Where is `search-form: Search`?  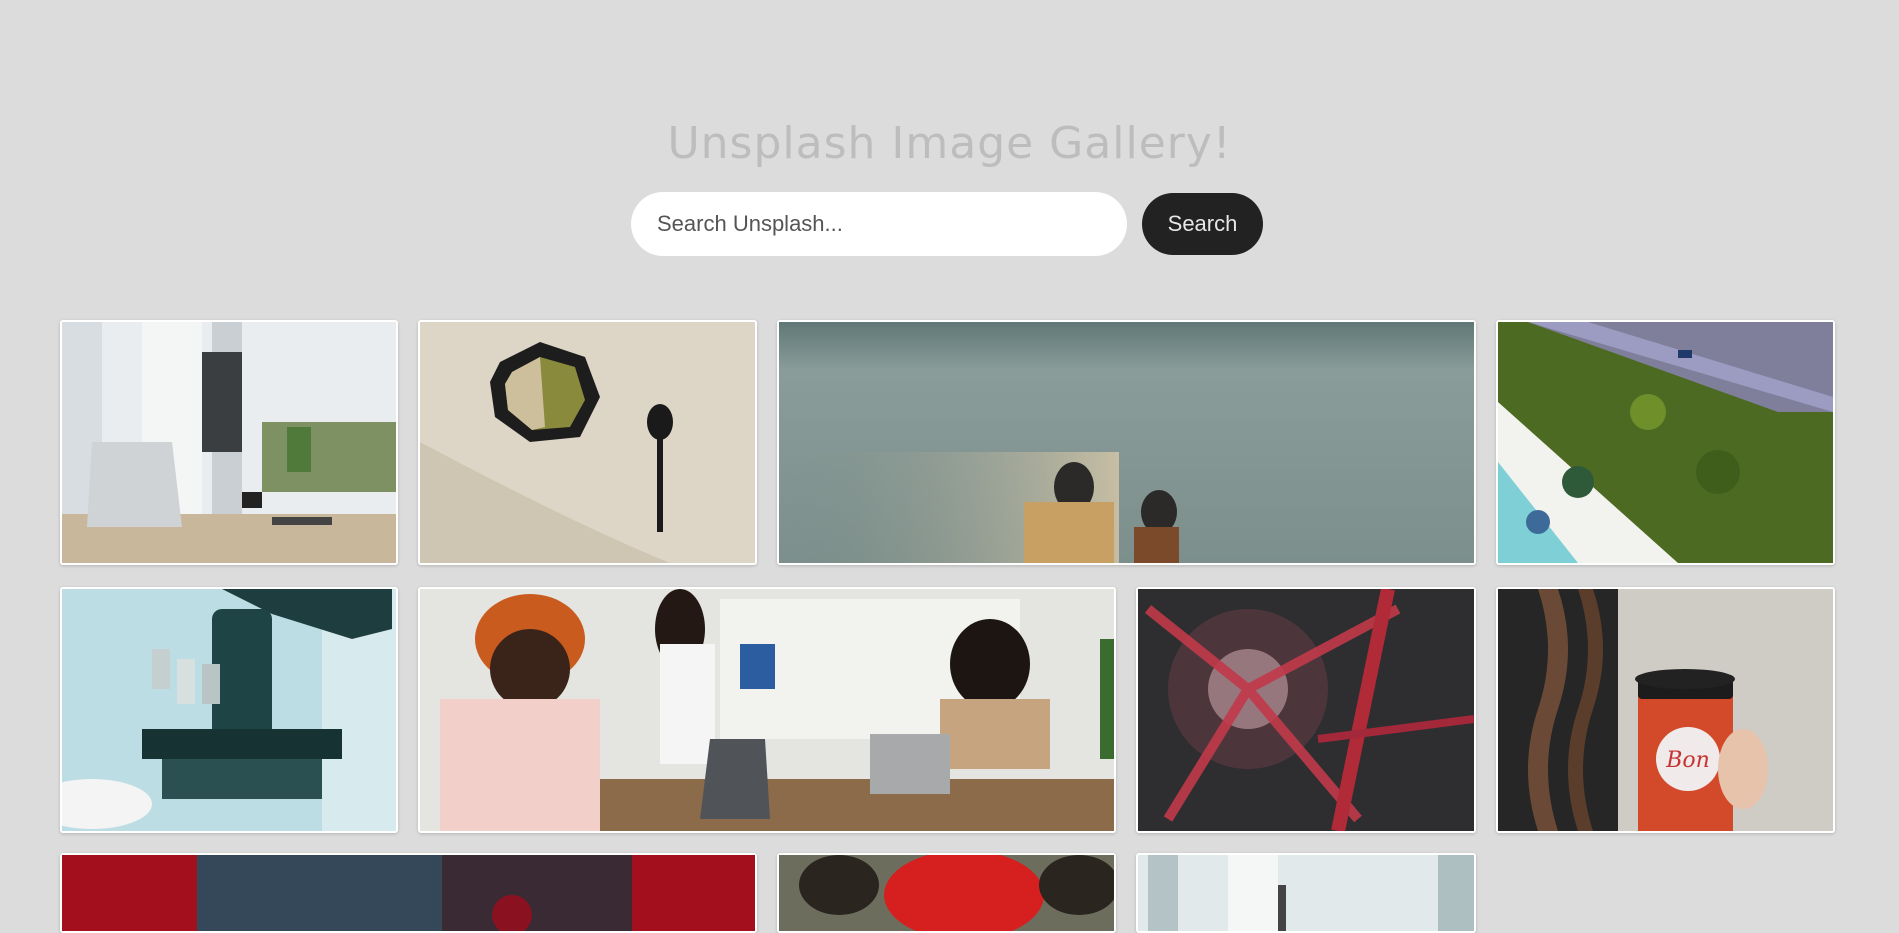 search-form: Search is located at coordinates (947, 225).